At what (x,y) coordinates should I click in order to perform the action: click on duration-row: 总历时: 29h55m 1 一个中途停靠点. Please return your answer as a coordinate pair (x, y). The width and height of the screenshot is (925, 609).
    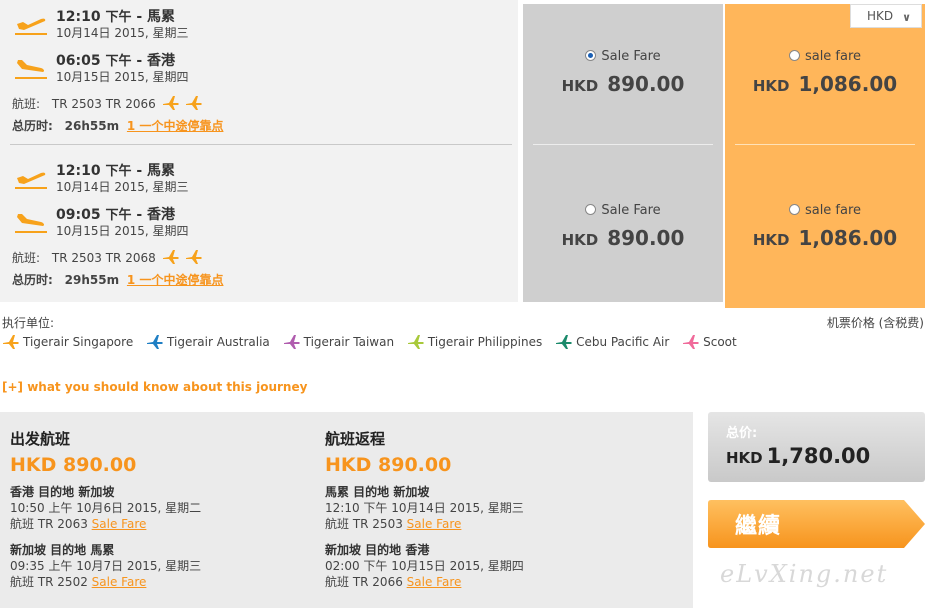
    Looking at the image, I should click on (262, 281).